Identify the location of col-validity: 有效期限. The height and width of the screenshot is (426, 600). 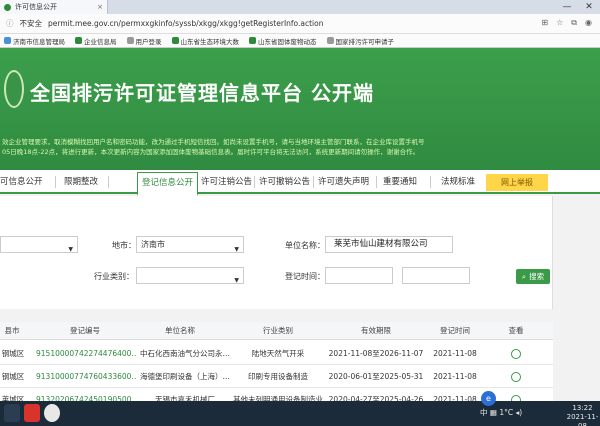
(376, 330).